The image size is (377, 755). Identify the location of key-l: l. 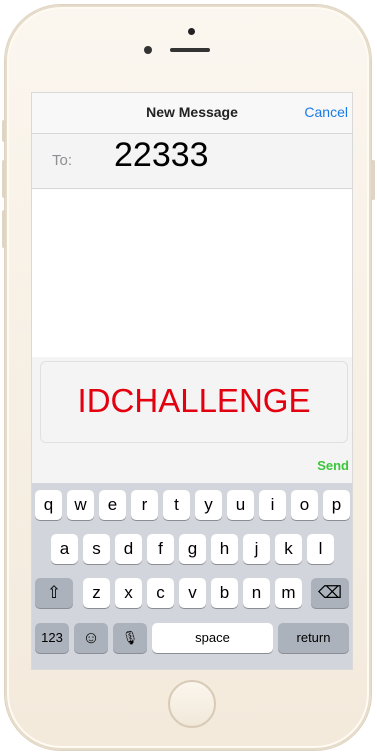
(320, 549).